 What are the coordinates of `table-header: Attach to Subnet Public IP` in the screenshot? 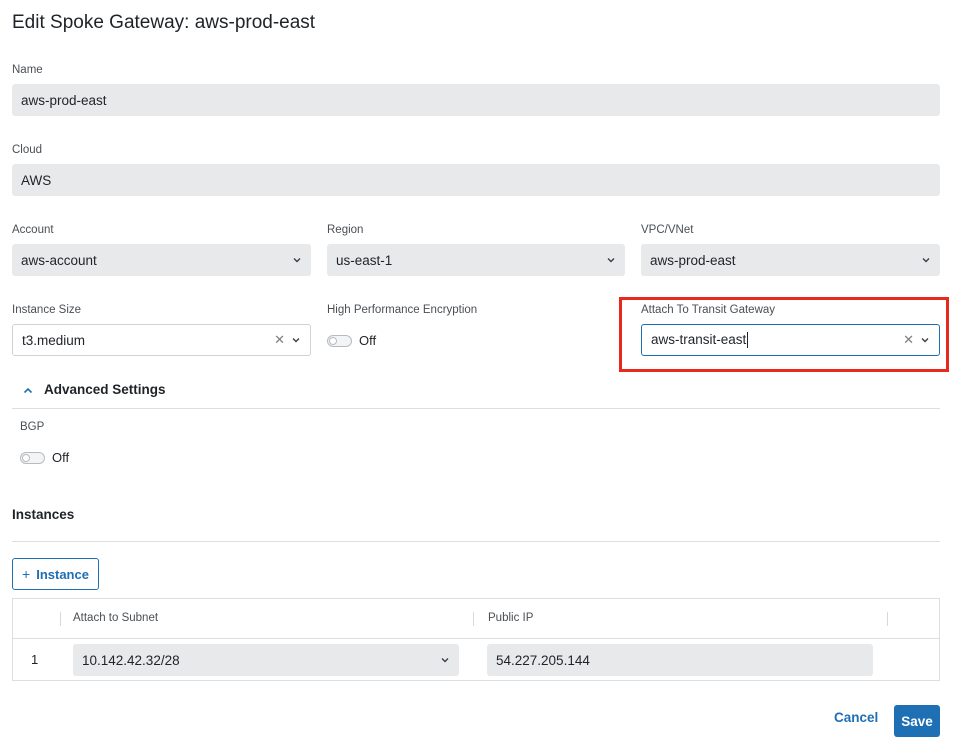 It's located at (476, 619).